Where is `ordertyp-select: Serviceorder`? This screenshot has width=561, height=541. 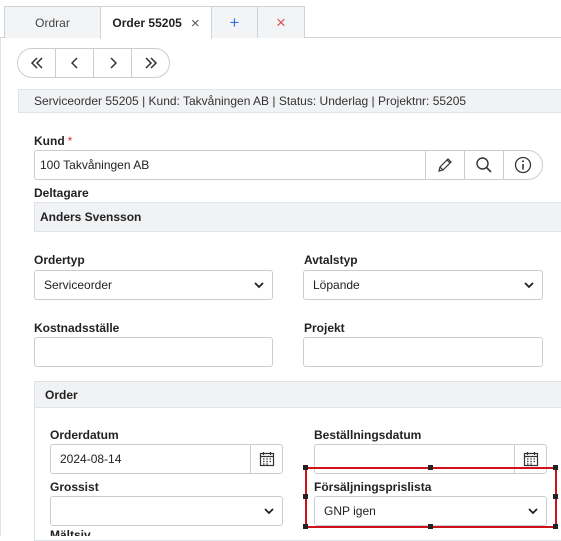
ordertyp-select: Serviceorder is located at coordinates (153, 285).